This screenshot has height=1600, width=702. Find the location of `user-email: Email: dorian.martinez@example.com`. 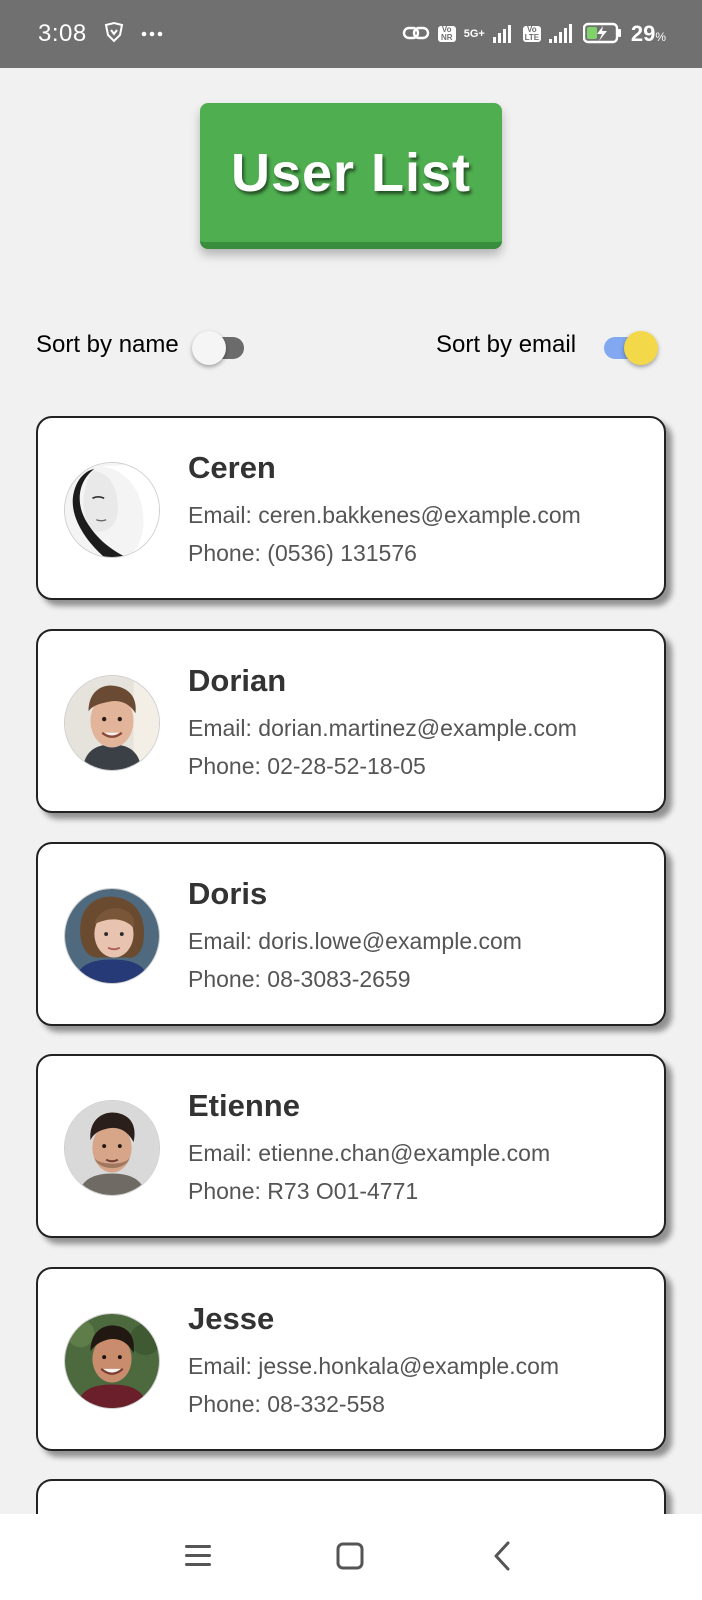

user-email: Email: dorian.martinez@example.com is located at coordinates (382, 728).